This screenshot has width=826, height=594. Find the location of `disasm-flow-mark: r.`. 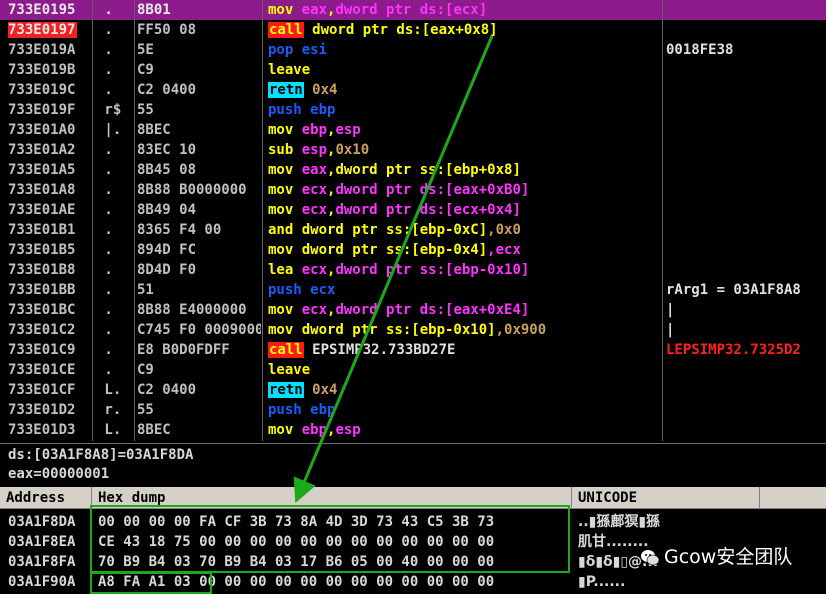

disasm-flow-mark: r. is located at coordinates (109, 410).